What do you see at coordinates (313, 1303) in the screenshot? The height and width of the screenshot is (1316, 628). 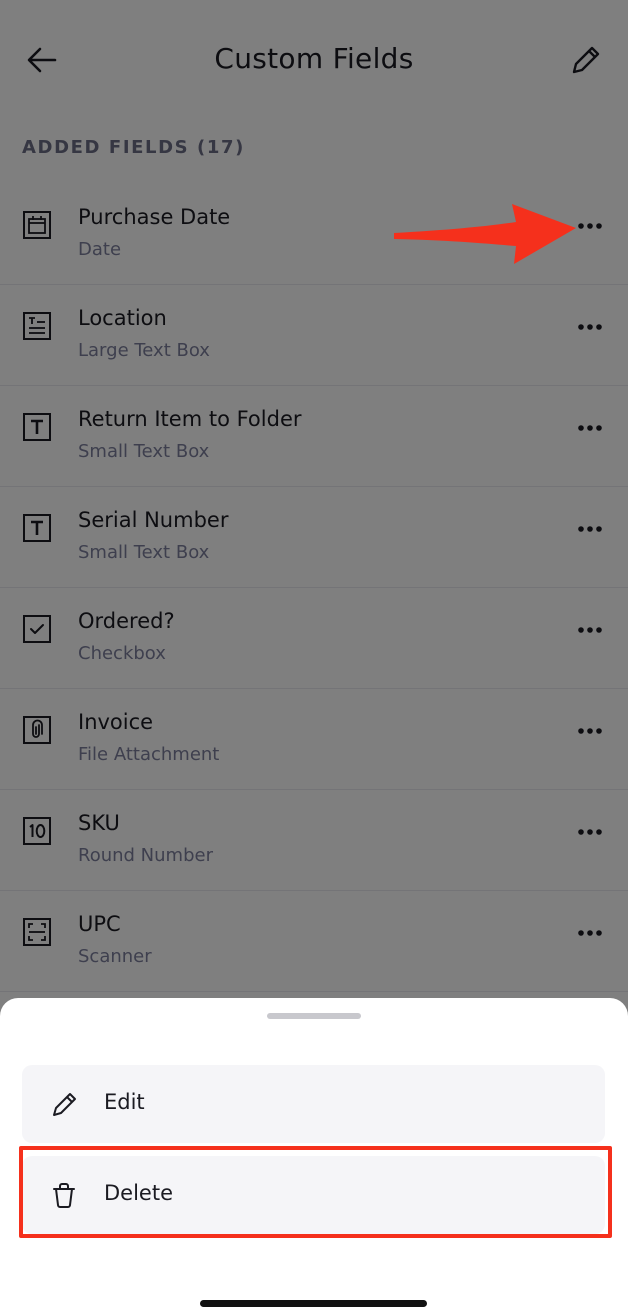 I see `home-indicator` at bounding box center [313, 1303].